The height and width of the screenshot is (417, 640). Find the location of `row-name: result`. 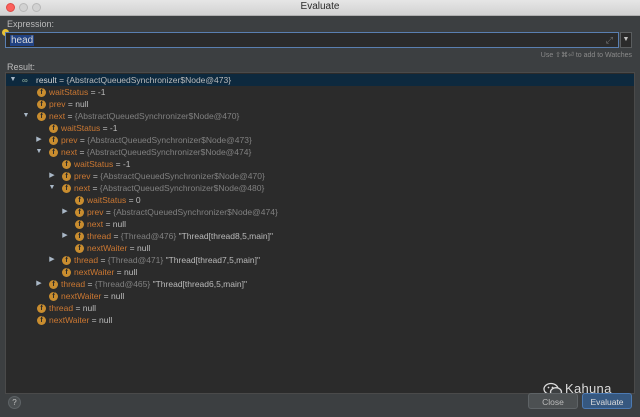

row-name: result is located at coordinates (46, 80).